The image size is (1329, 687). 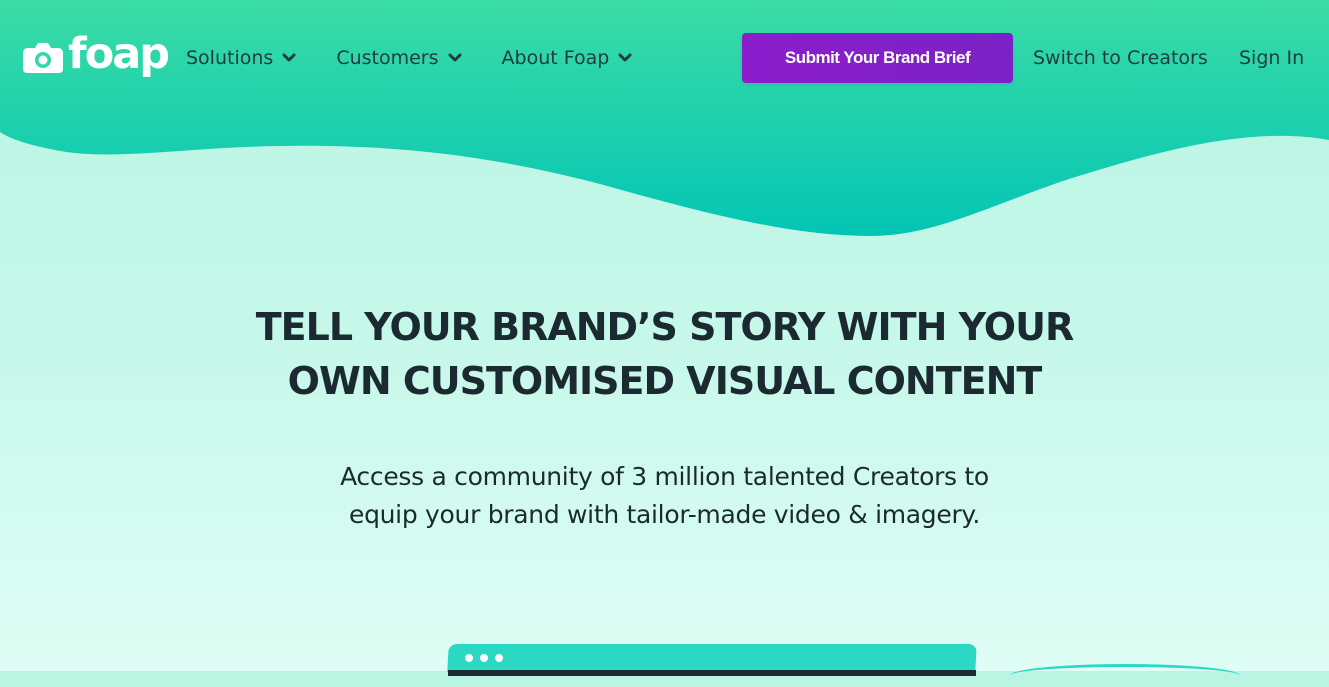 I want to click on hero-title-line-2: OWN CUSTOMISED VISUAL CONTENT, so click(x=665, y=381).